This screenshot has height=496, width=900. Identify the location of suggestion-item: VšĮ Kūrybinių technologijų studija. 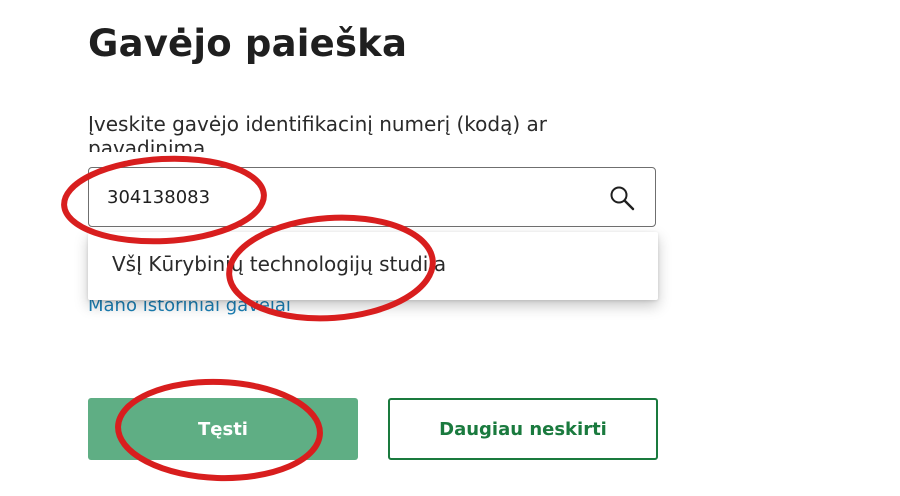
(279, 264).